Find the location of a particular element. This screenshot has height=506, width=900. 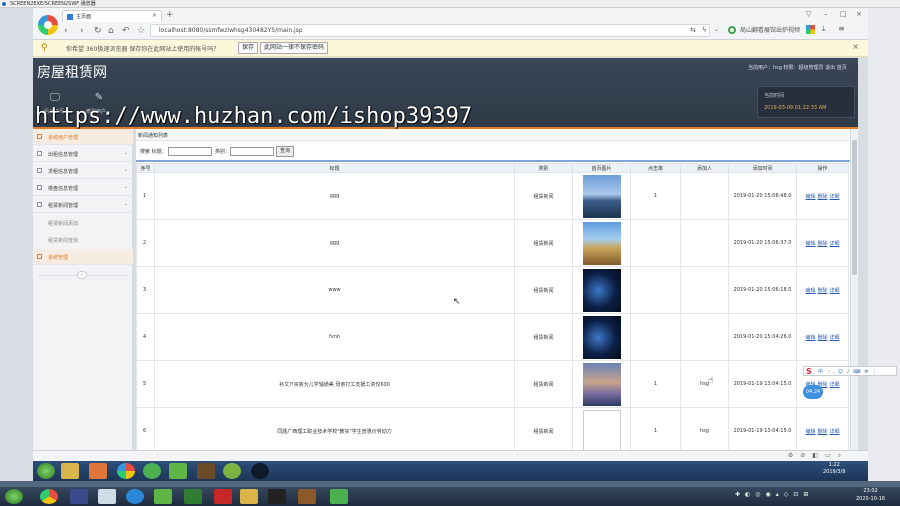

sidebar-item-rent-seek: 求租信息管理 ⌄ is located at coordinates (83, 171).